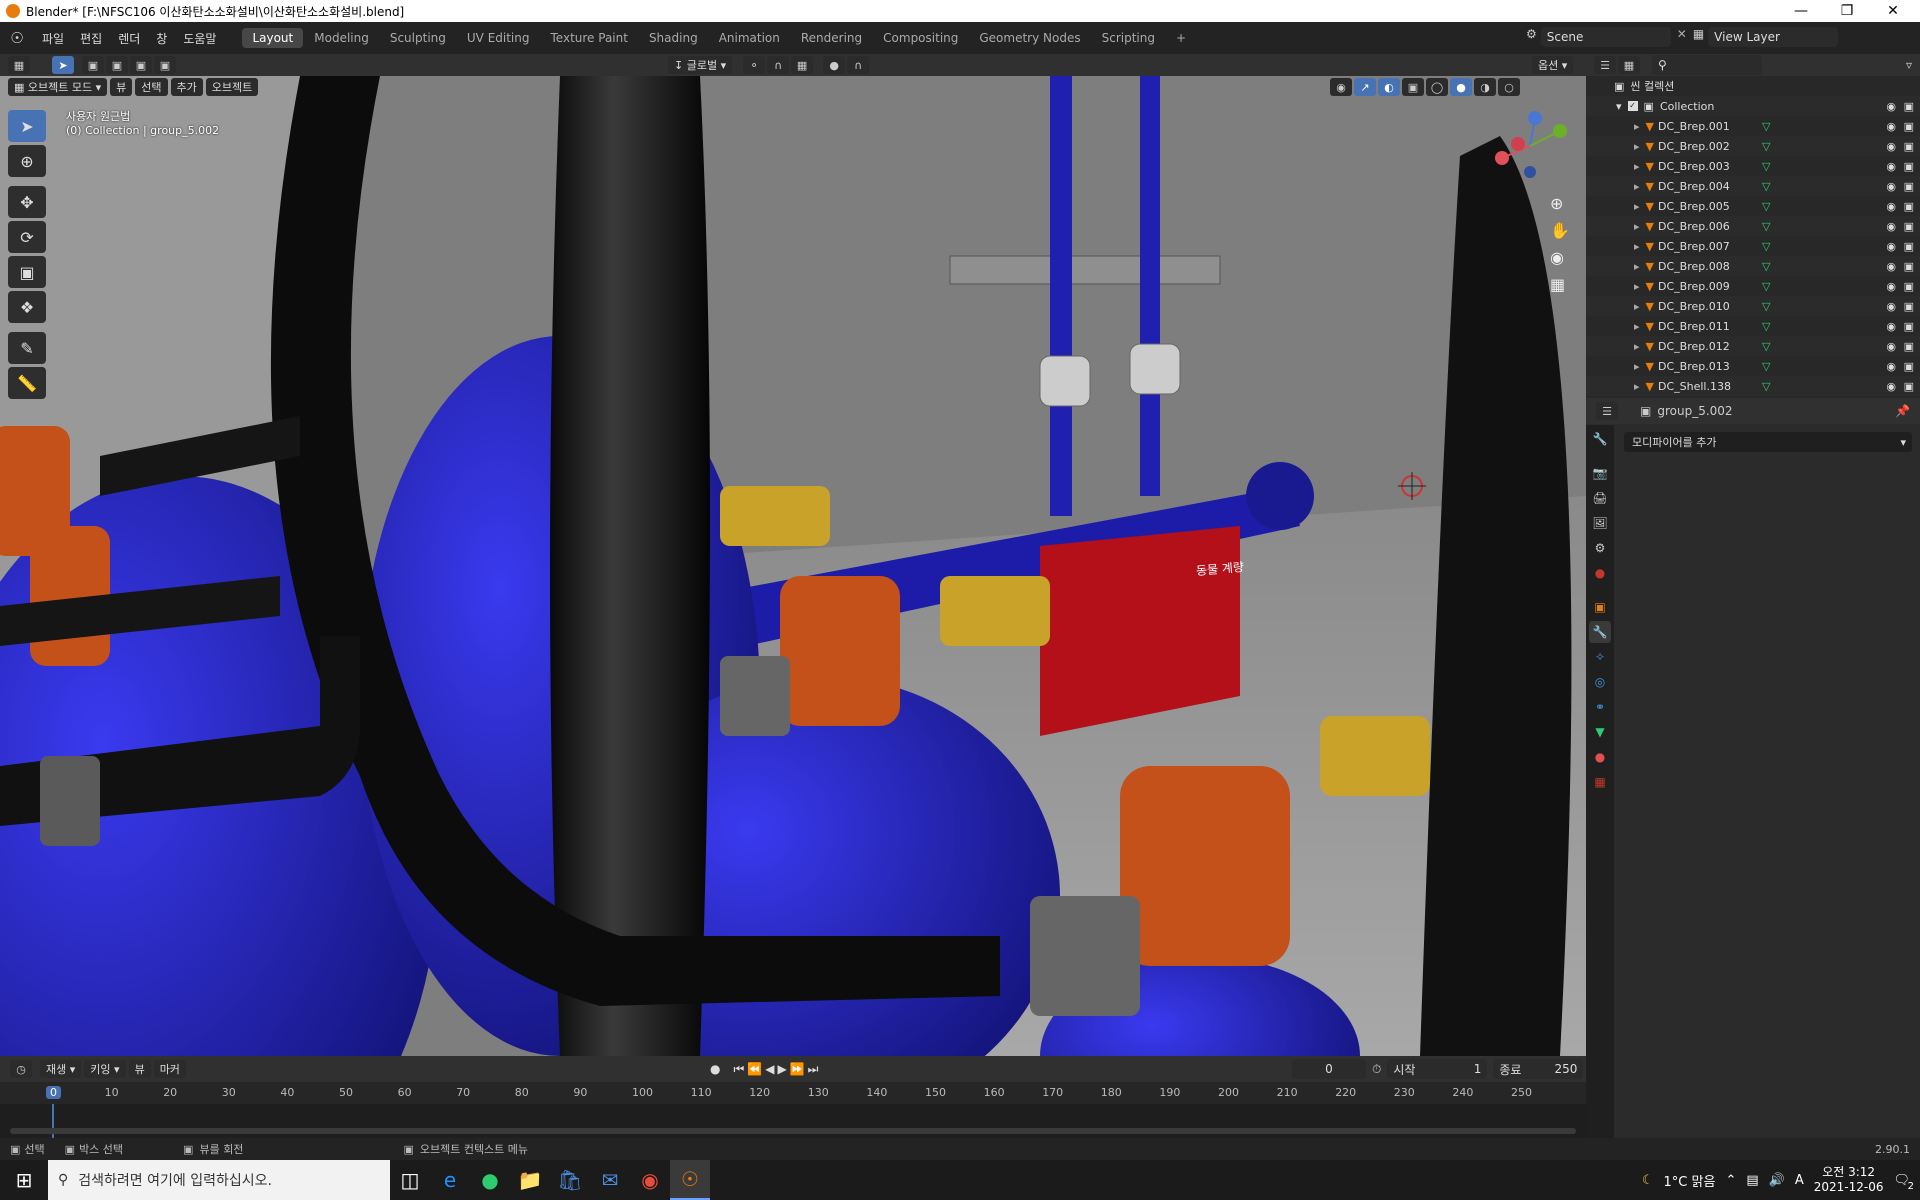  I want to click on outliner-item: ▸ ▼ DC_Brep.007 ▽ ◉ ▣, so click(1753, 246).